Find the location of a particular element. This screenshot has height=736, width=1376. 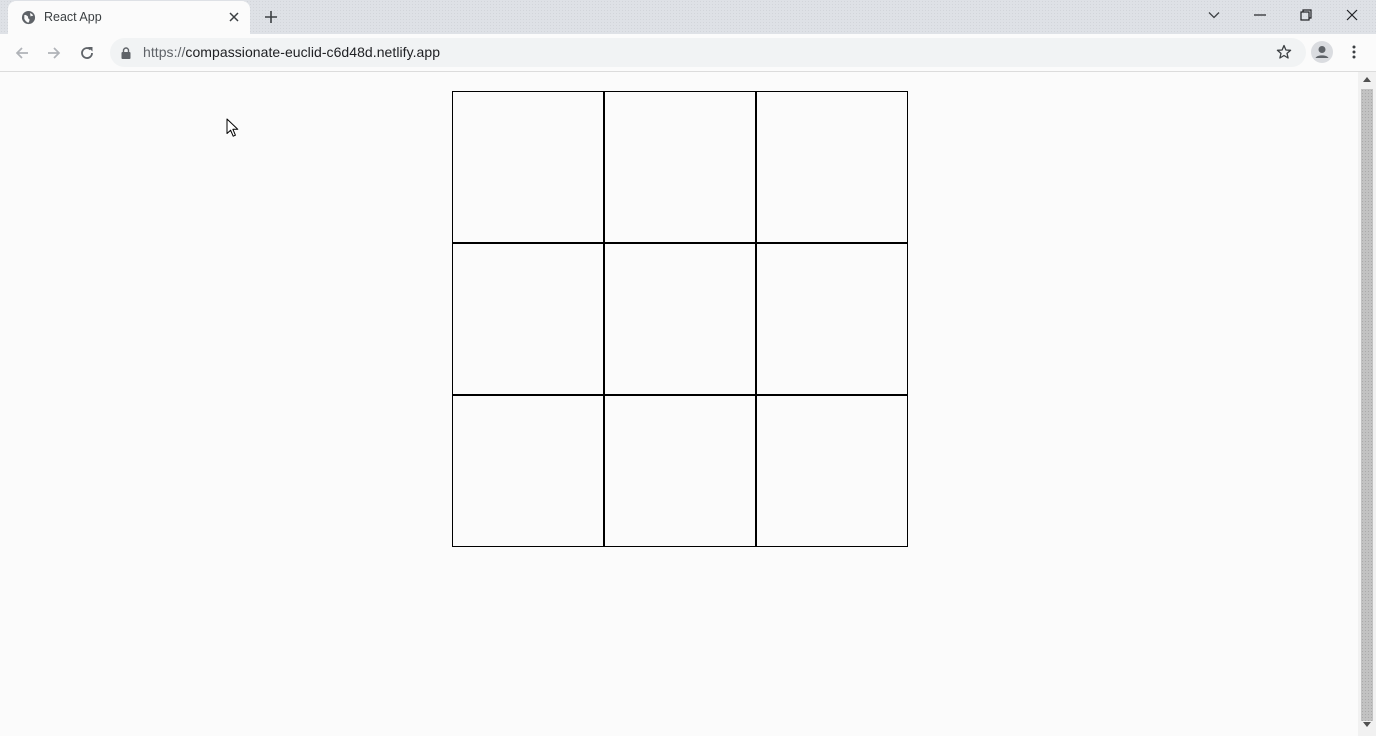

new-tab-icon is located at coordinates (271, 17).